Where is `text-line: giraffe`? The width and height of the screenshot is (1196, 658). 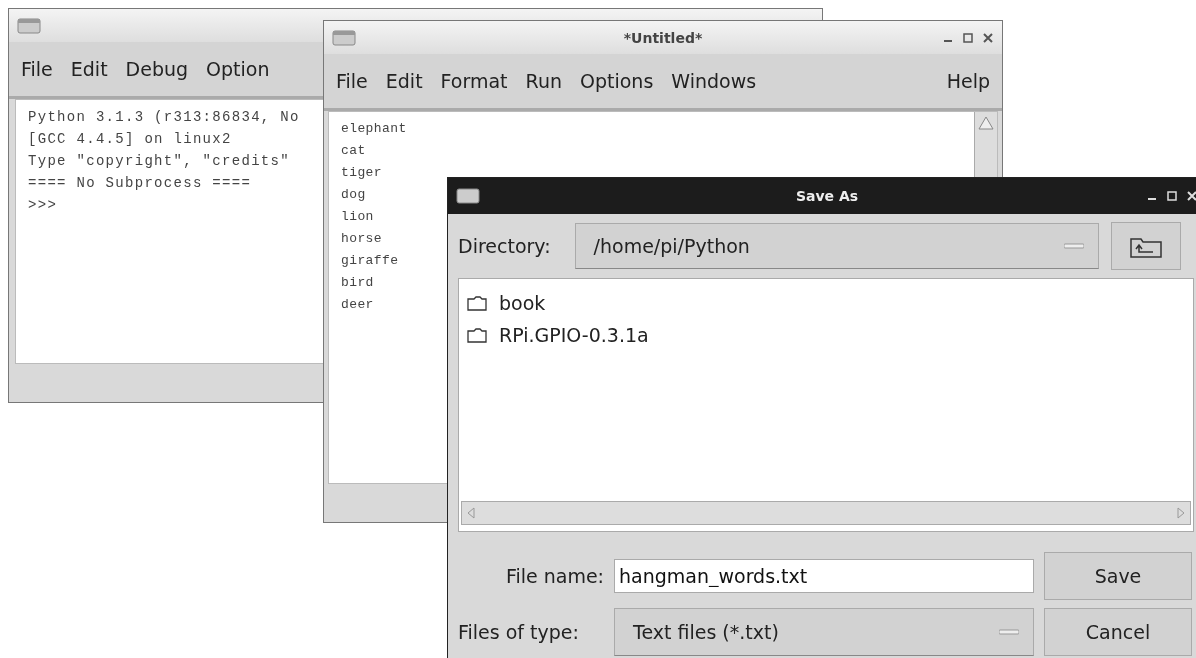 text-line: giraffe is located at coordinates (370, 261).